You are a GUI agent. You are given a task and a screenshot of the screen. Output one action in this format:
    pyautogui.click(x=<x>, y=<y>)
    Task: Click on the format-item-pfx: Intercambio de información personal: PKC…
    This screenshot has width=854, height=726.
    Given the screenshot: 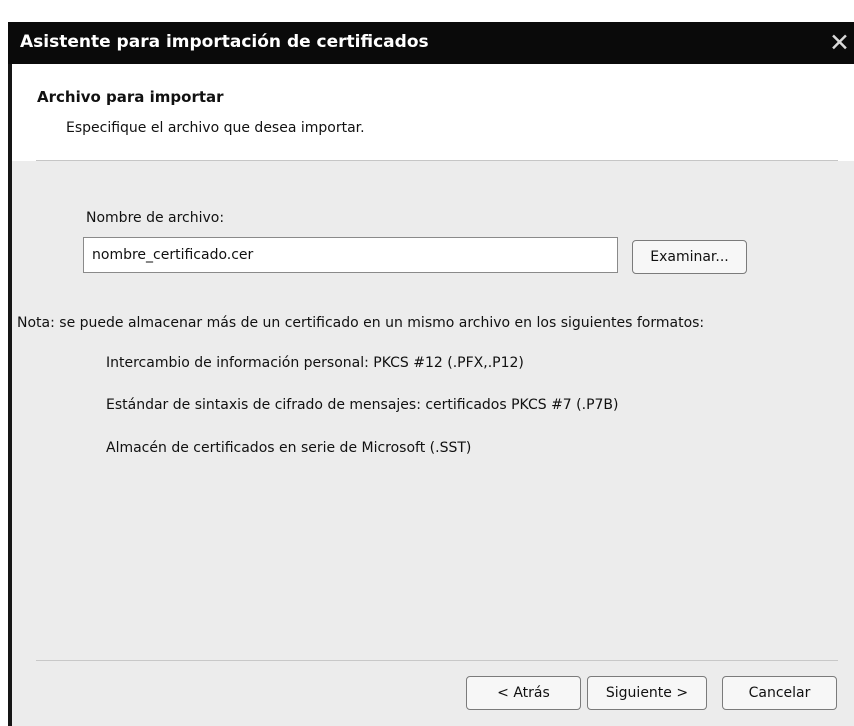 What is the action you would take?
    pyautogui.click(x=315, y=363)
    